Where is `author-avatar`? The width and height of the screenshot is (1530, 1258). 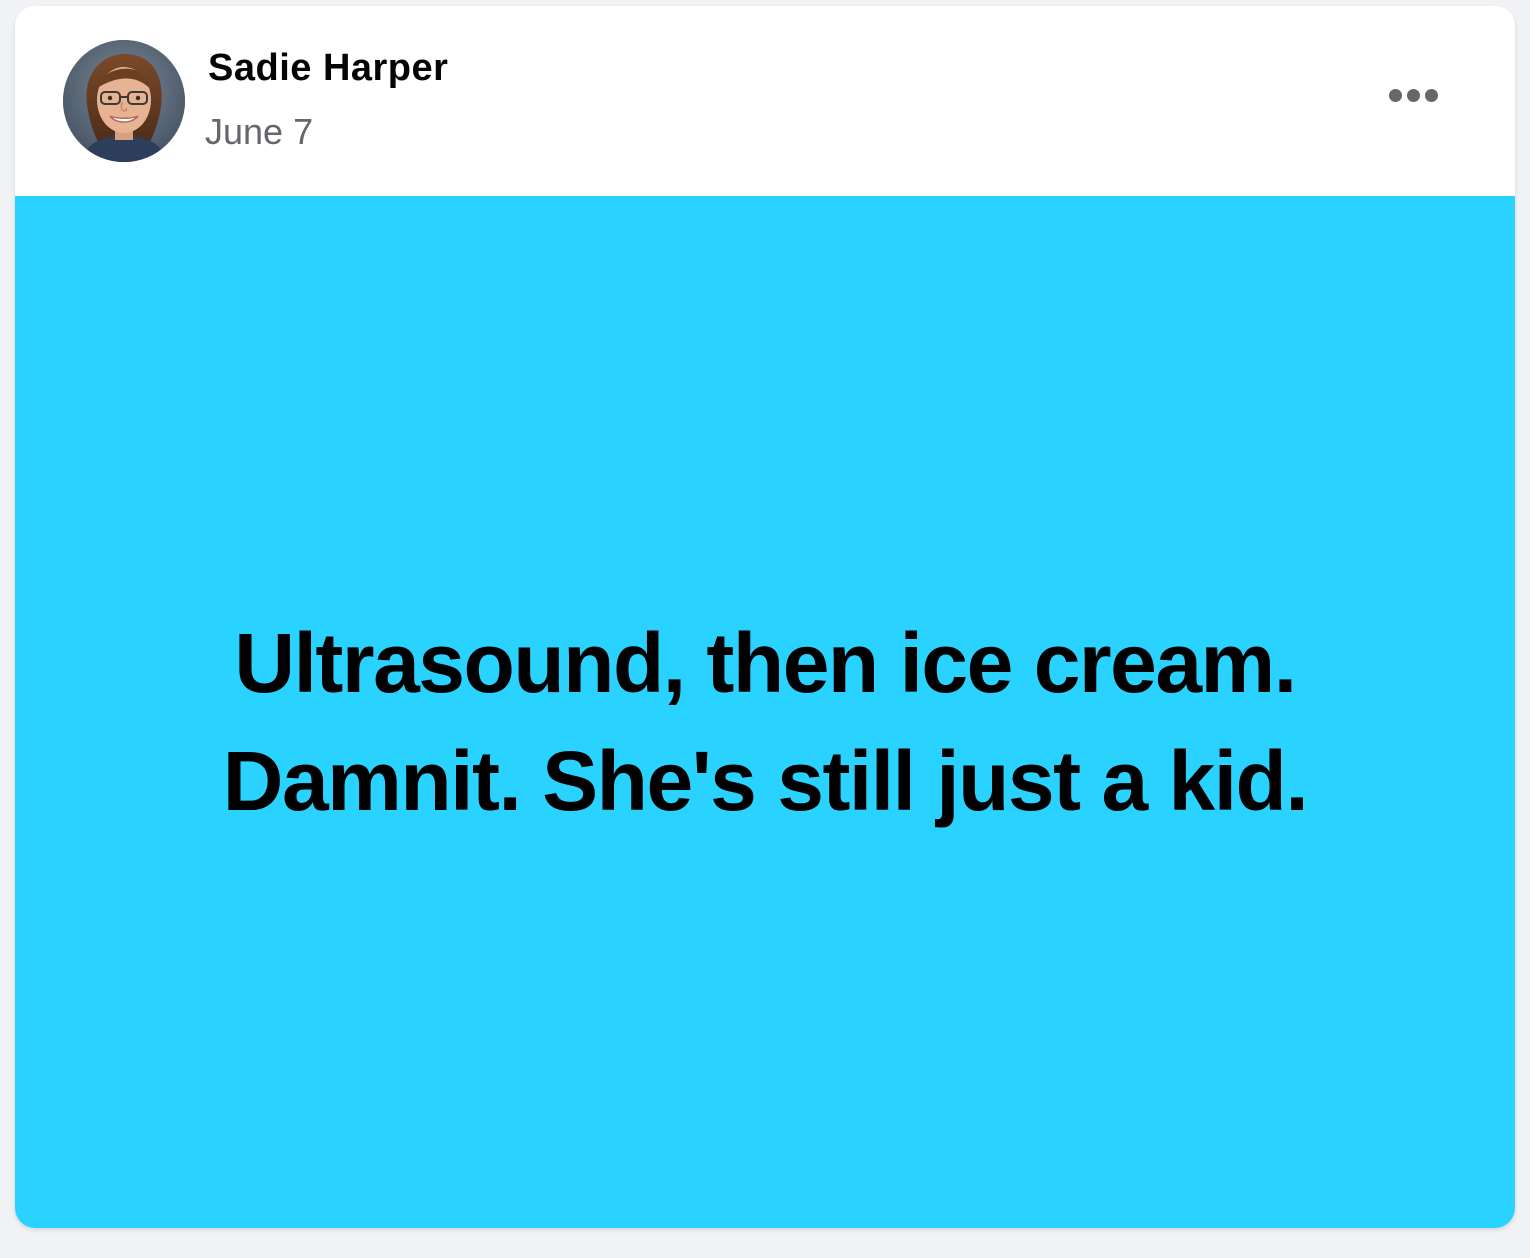 author-avatar is located at coordinates (124, 101).